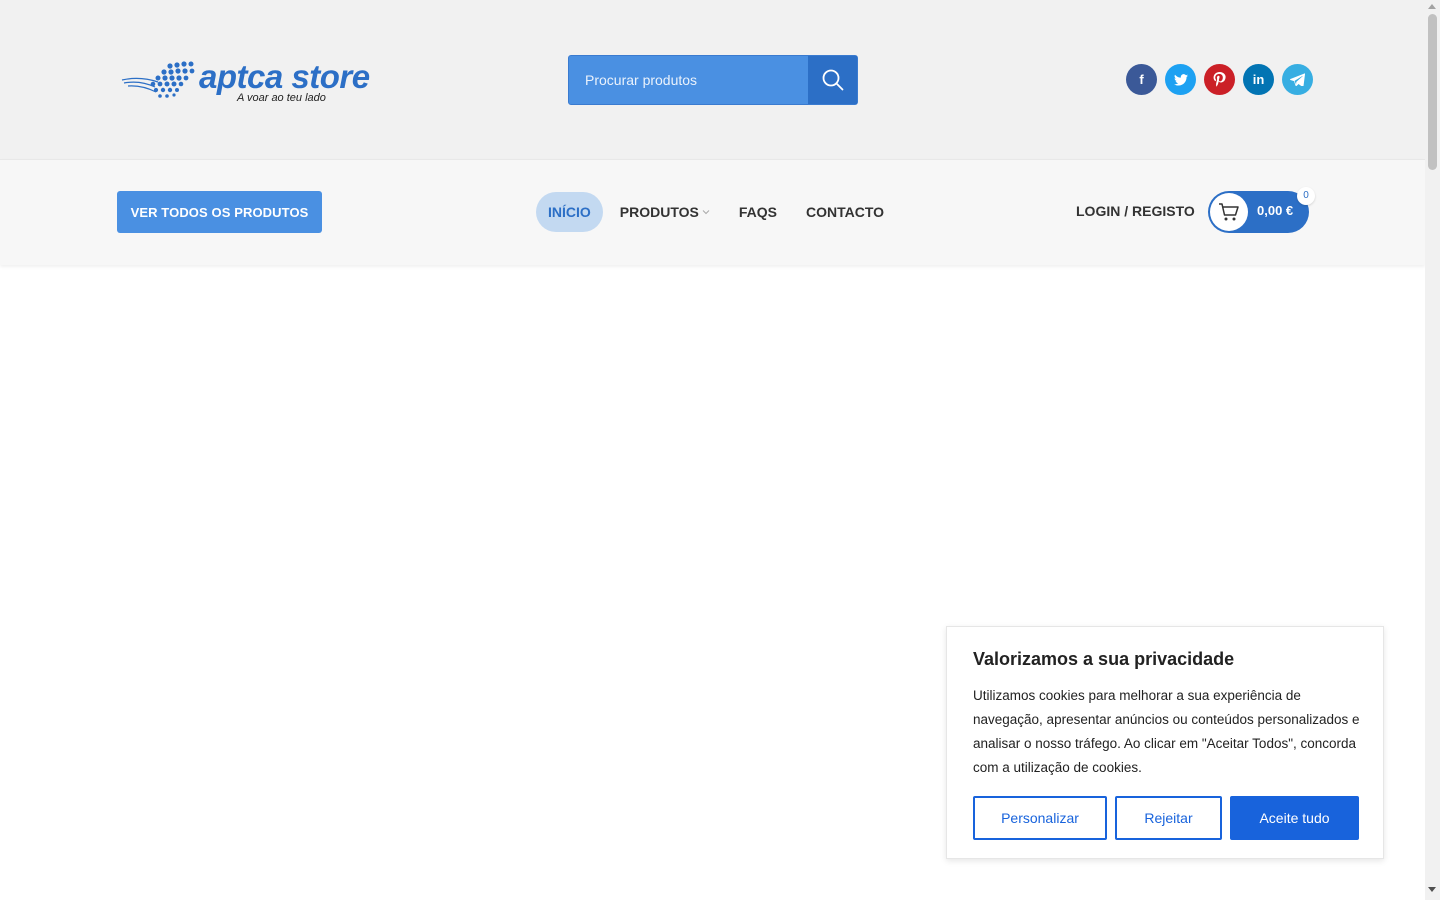 The height and width of the screenshot is (900, 1440). What do you see at coordinates (1135, 211) in the screenshot?
I see `login-register-link: LOGIN / REGISTO` at bounding box center [1135, 211].